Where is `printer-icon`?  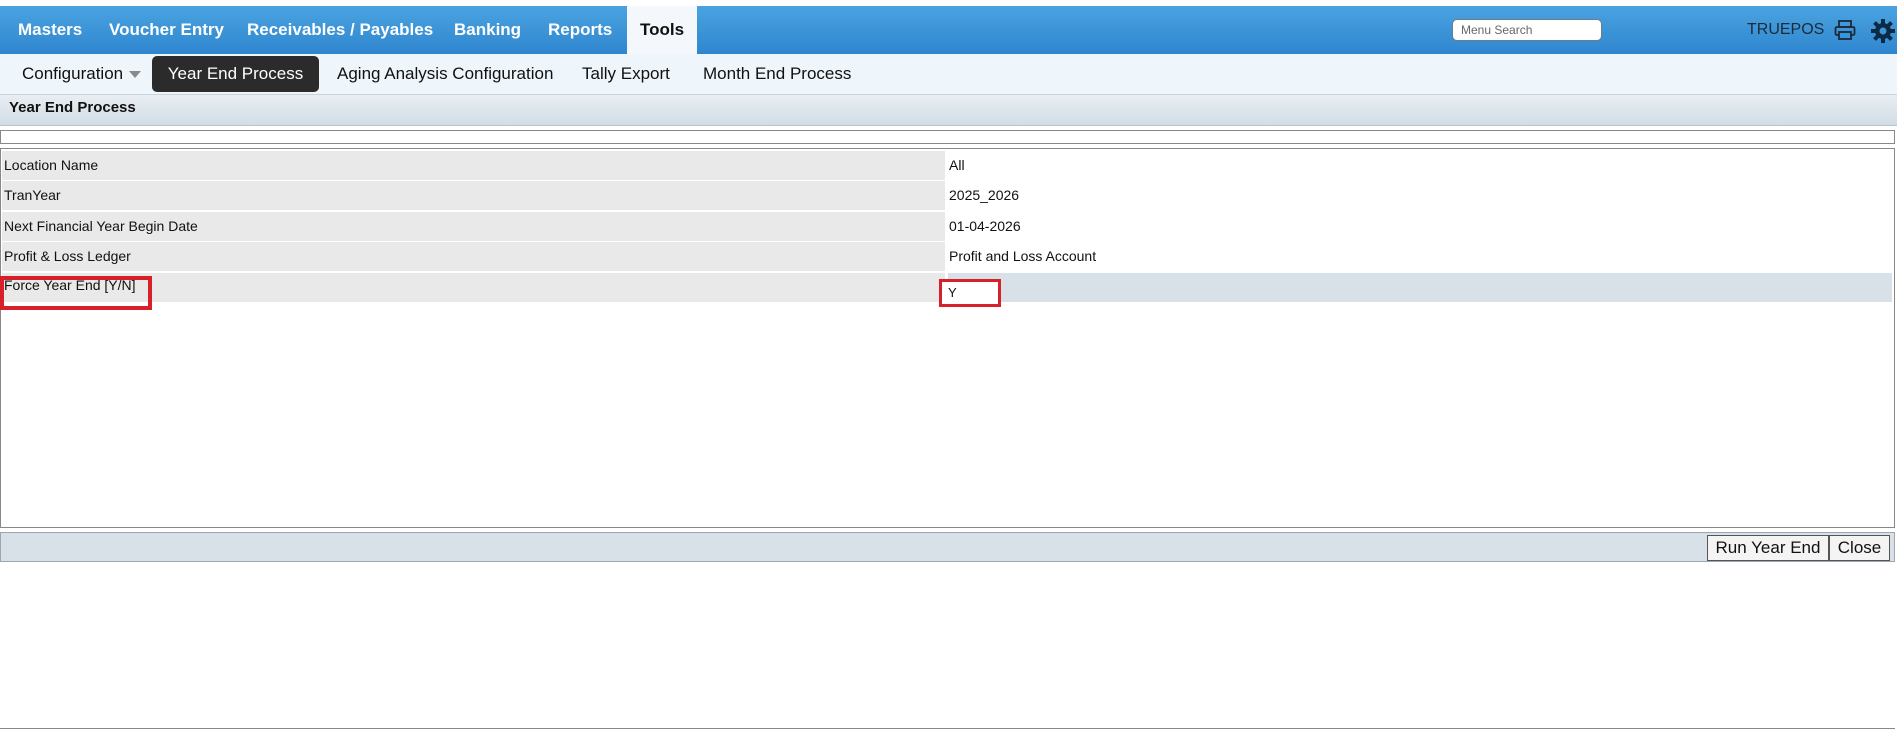
printer-icon is located at coordinates (1845, 30).